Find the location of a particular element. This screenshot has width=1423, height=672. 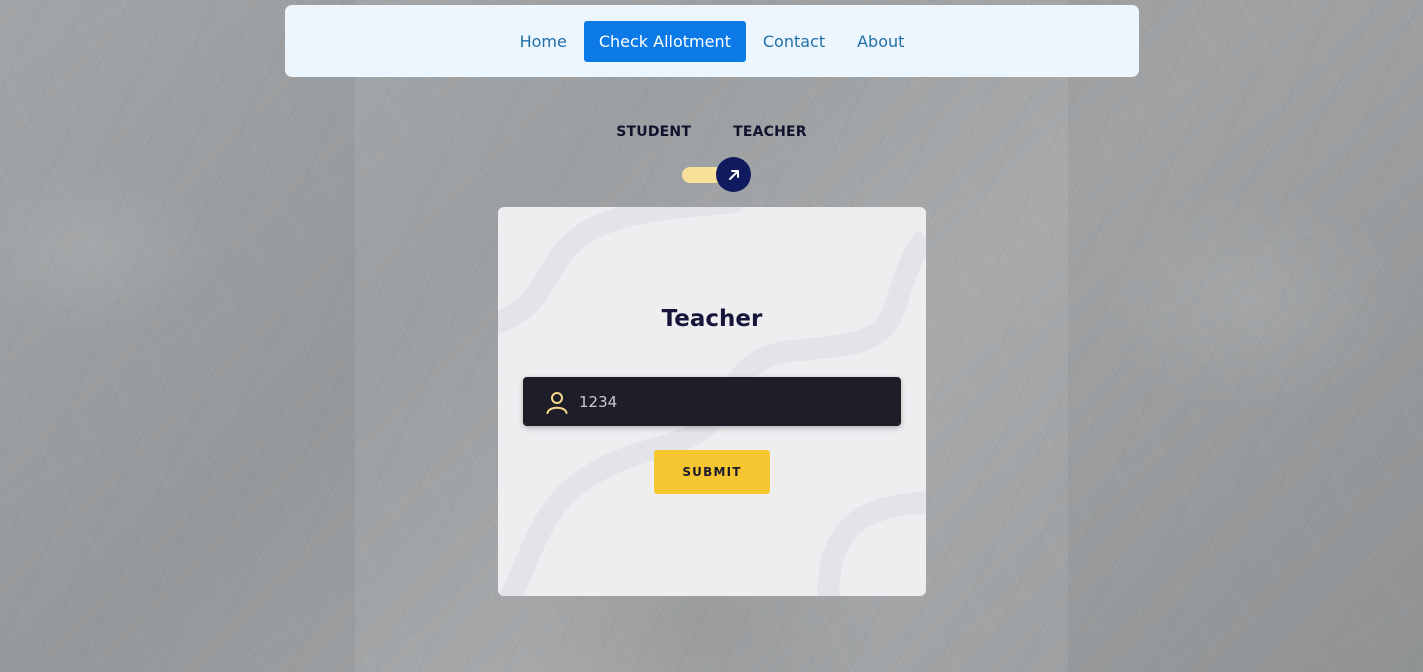

nav-check-allotment: Check Allotment is located at coordinates (664, 41).